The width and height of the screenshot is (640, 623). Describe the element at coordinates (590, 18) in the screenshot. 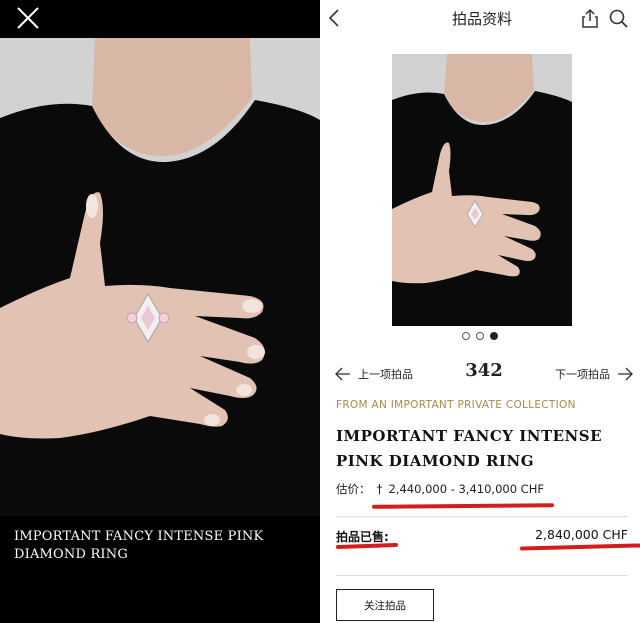

I see `share-icon` at that location.